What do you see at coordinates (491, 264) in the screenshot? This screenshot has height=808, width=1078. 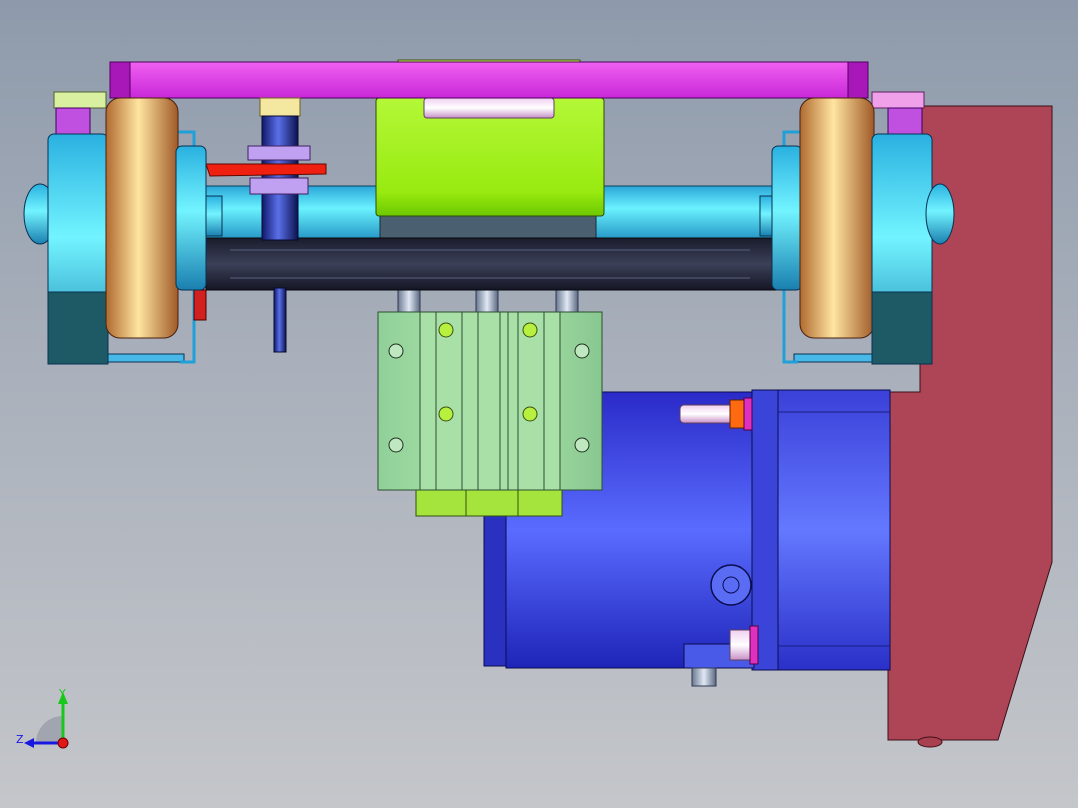 I see `cross-beam` at bounding box center [491, 264].